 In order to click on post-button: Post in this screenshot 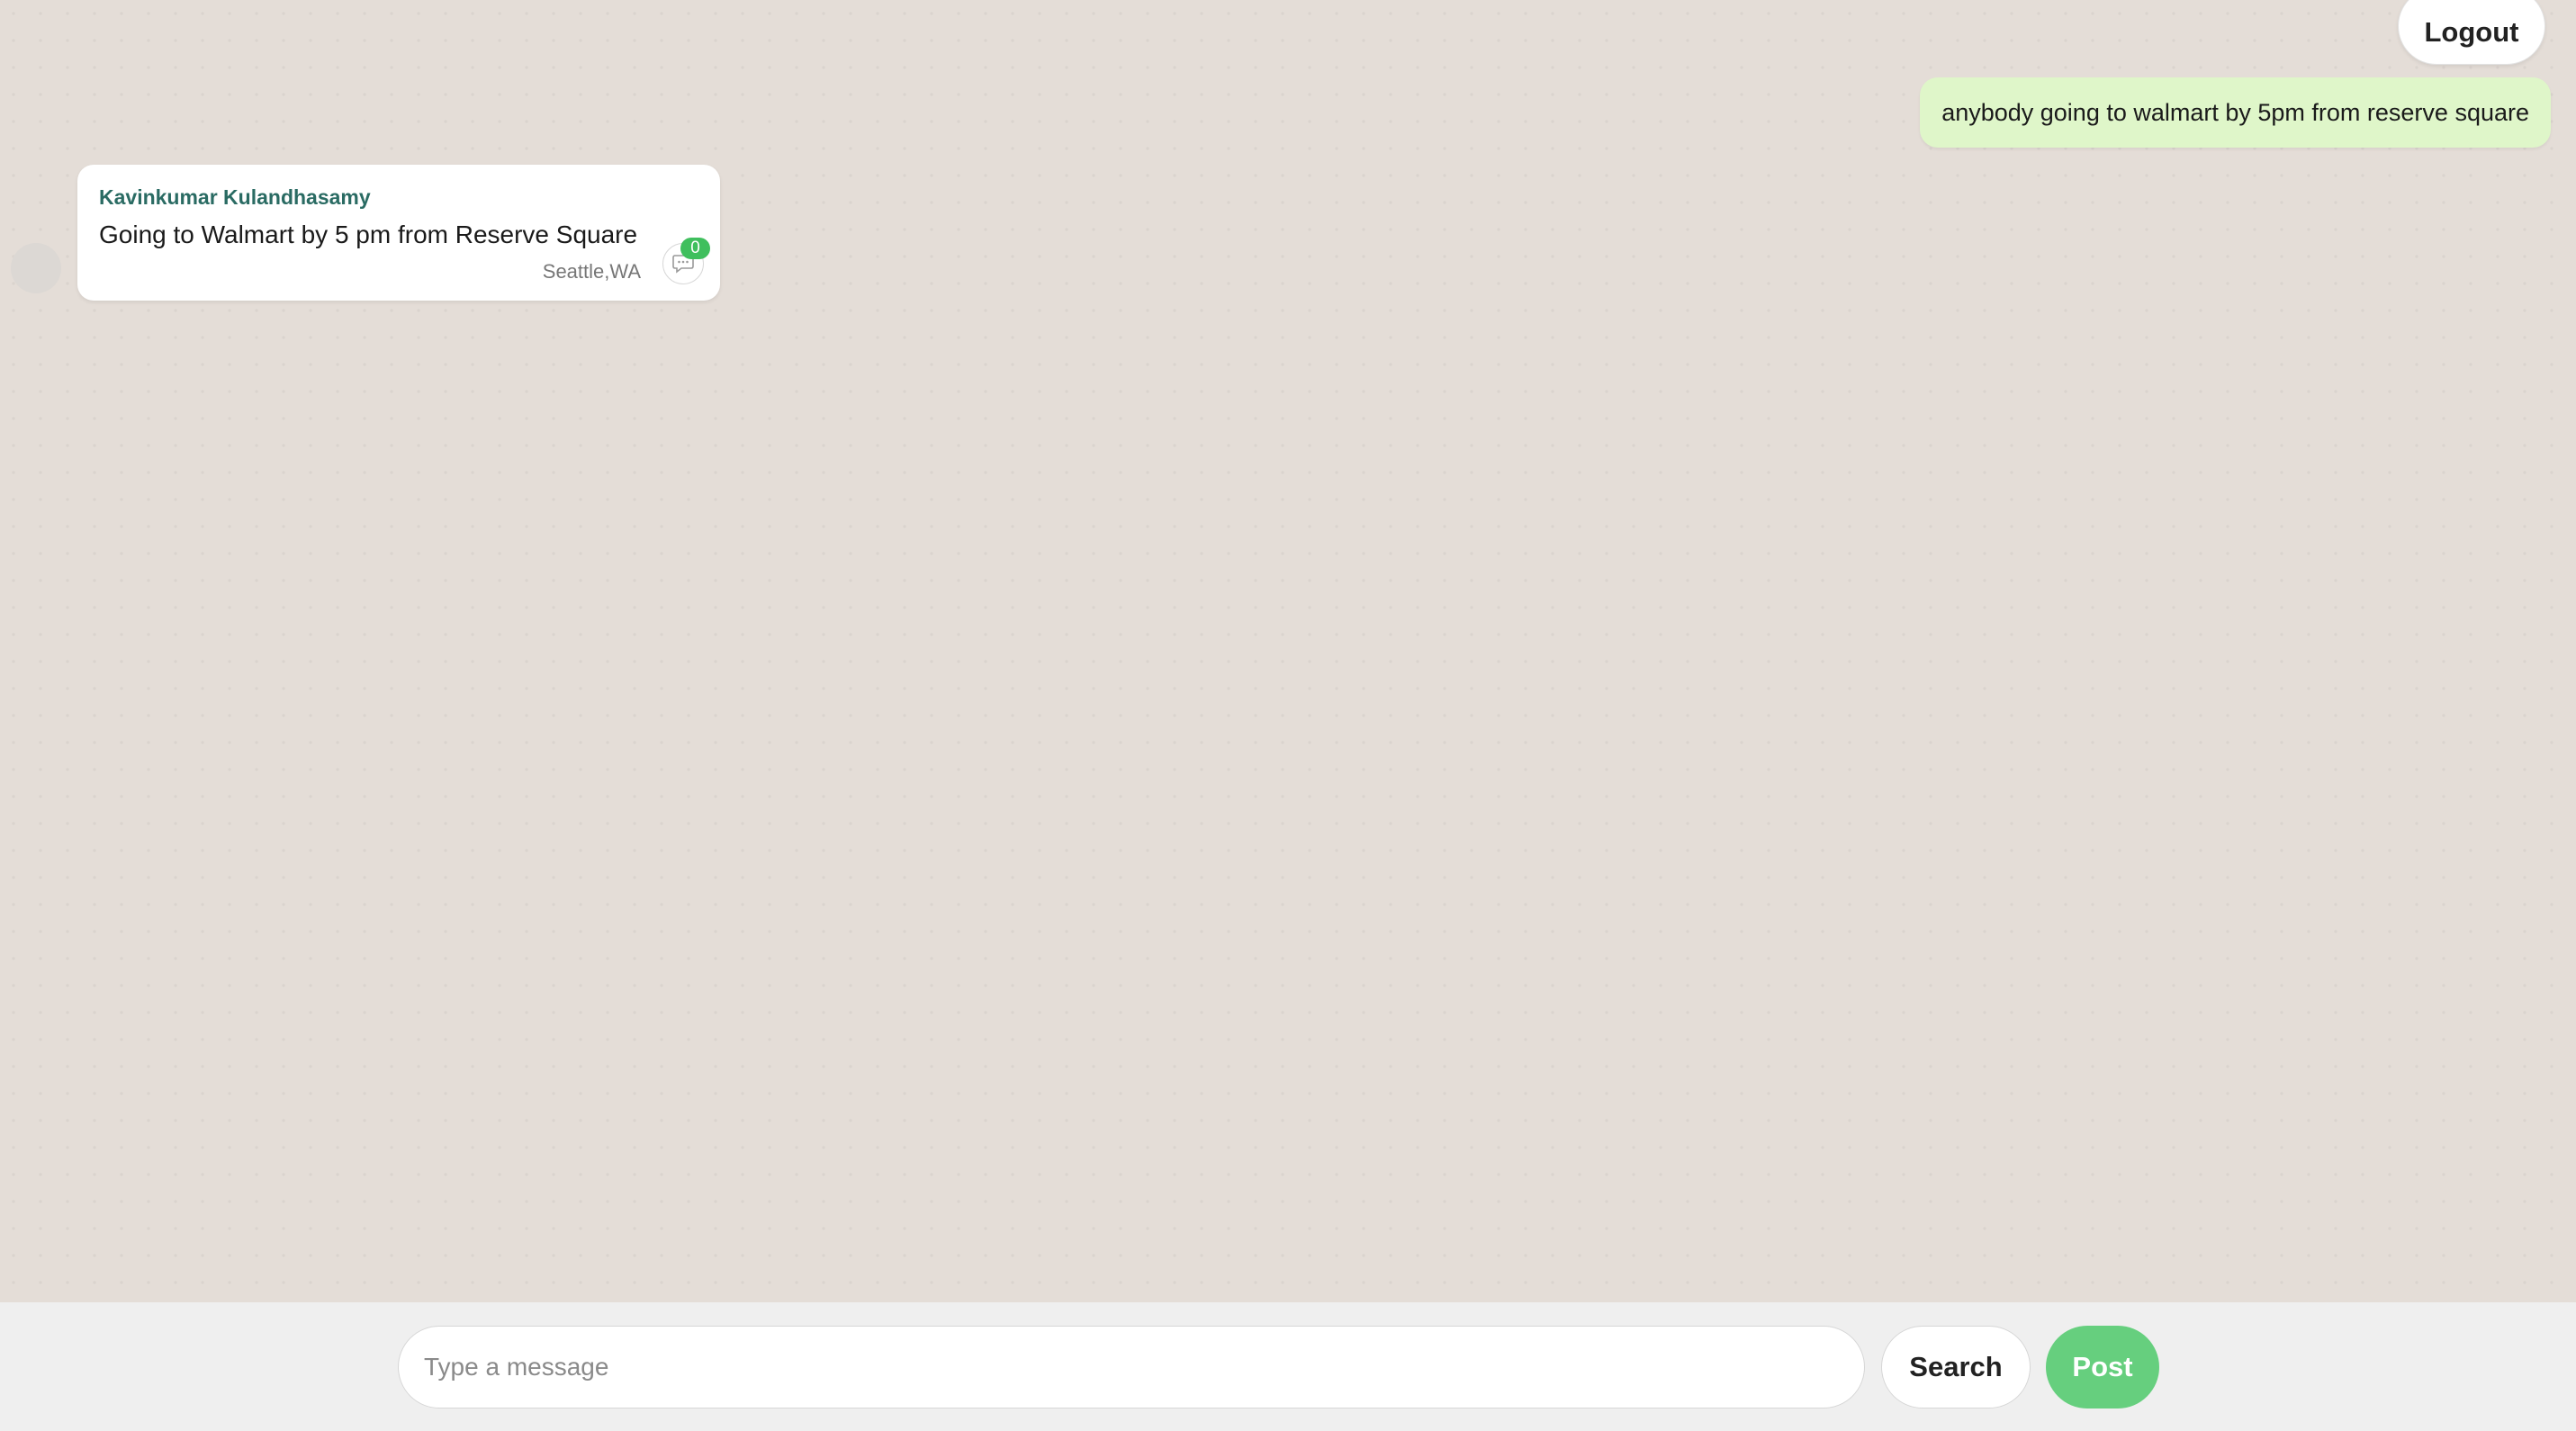, I will do `click(2102, 1367)`.